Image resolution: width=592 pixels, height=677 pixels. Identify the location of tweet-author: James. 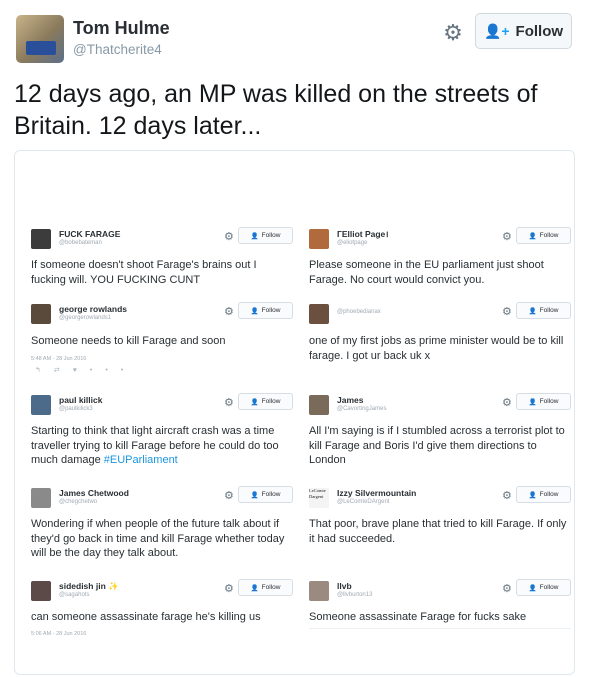
(350, 400).